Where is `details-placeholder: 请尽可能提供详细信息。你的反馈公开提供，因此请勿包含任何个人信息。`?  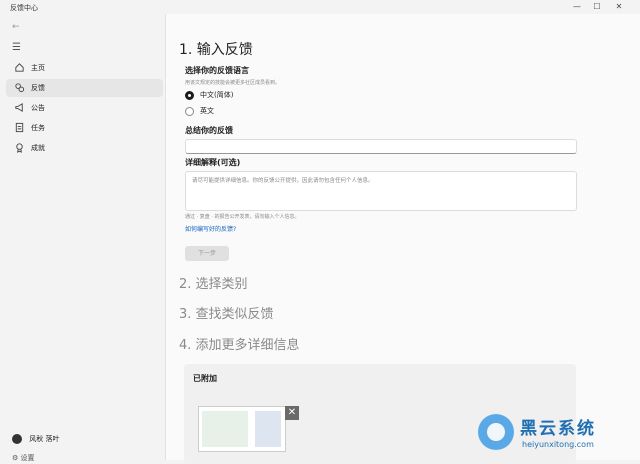
details-placeholder: 请尽可能提供详细信息。你的反馈公开提供，因此请勿包含任何个人信息。 is located at coordinates (283, 181).